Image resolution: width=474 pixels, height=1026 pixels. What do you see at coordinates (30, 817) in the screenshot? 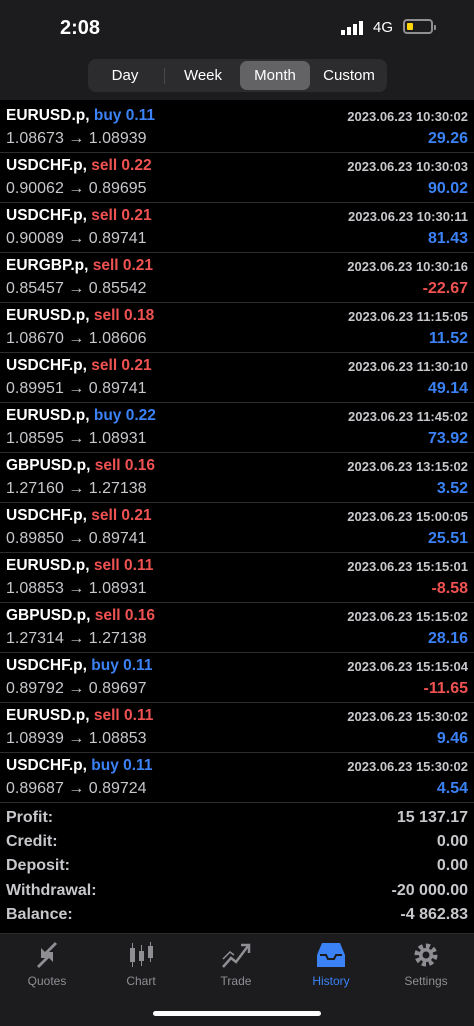
I see `summary-label: Profit:` at bounding box center [30, 817].